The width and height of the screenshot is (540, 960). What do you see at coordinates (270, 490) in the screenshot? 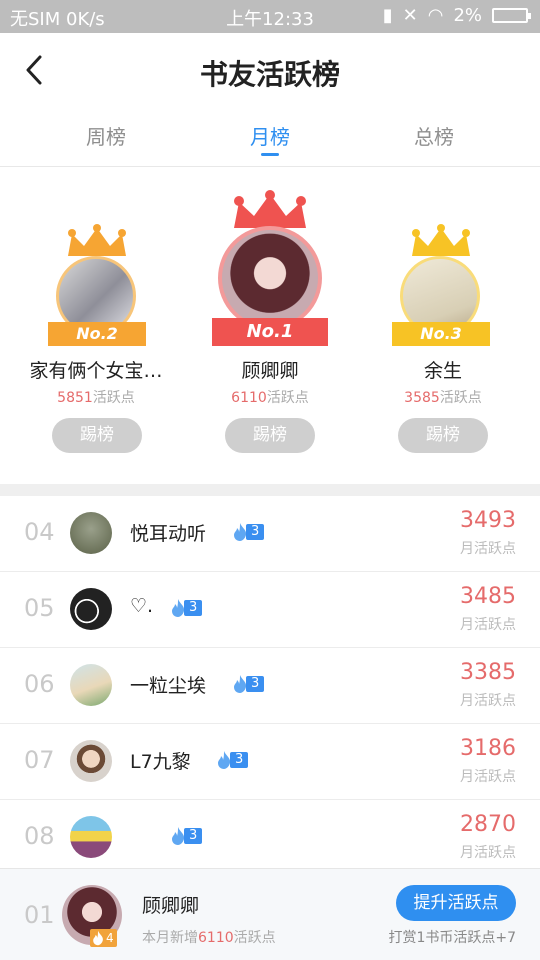
I see `section-divider` at bounding box center [270, 490].